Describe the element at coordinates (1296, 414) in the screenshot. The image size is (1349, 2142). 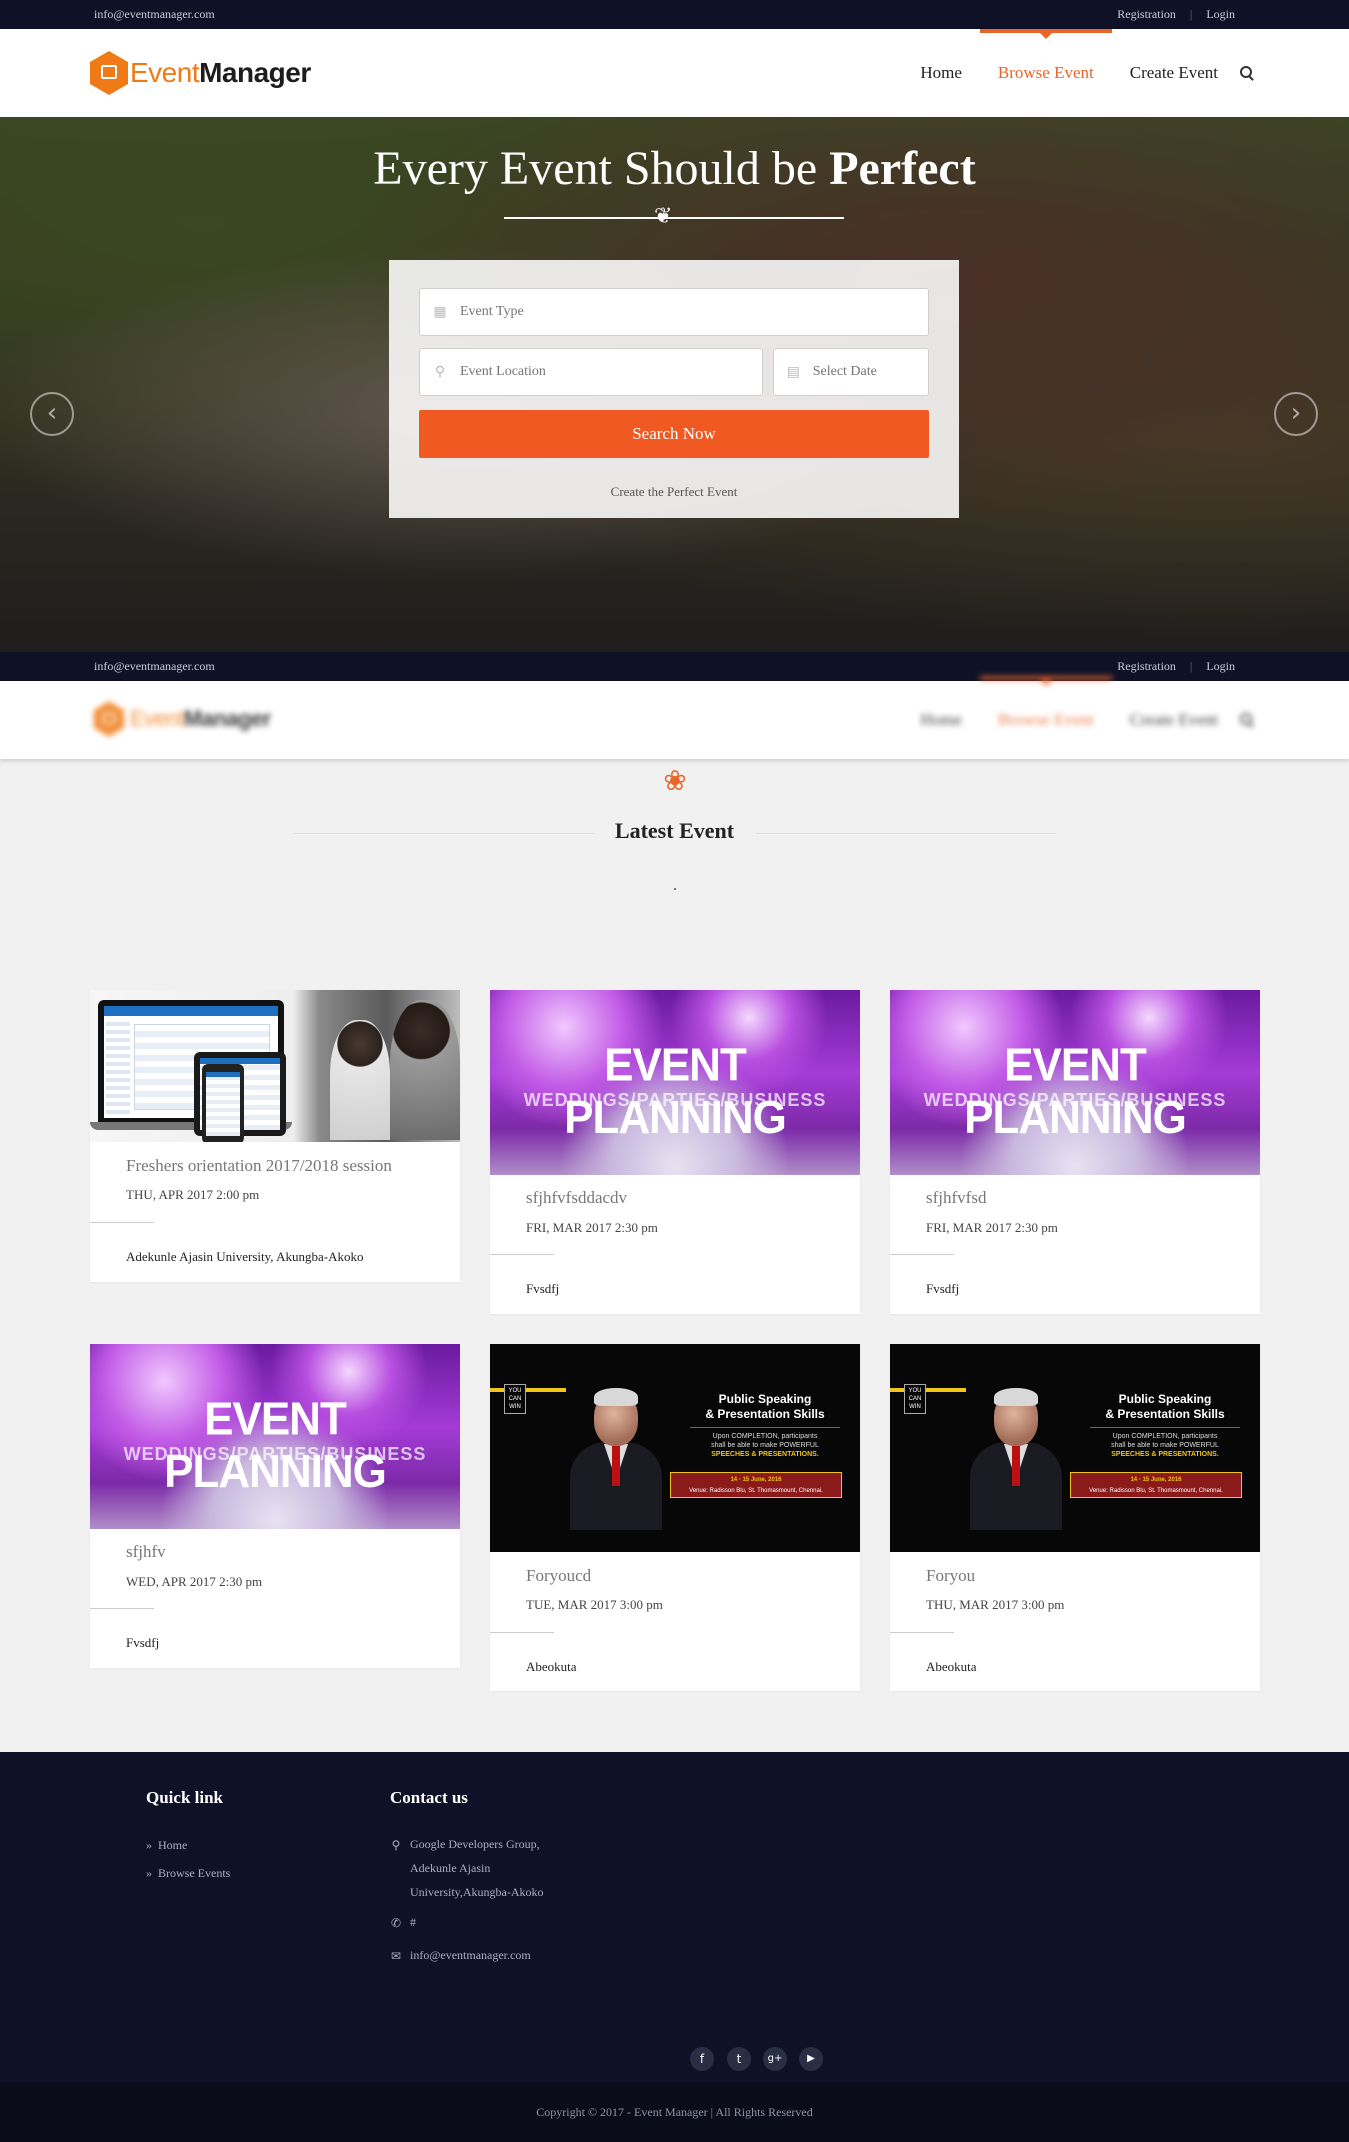
I see `chevron-right-icon: ›` at that location.